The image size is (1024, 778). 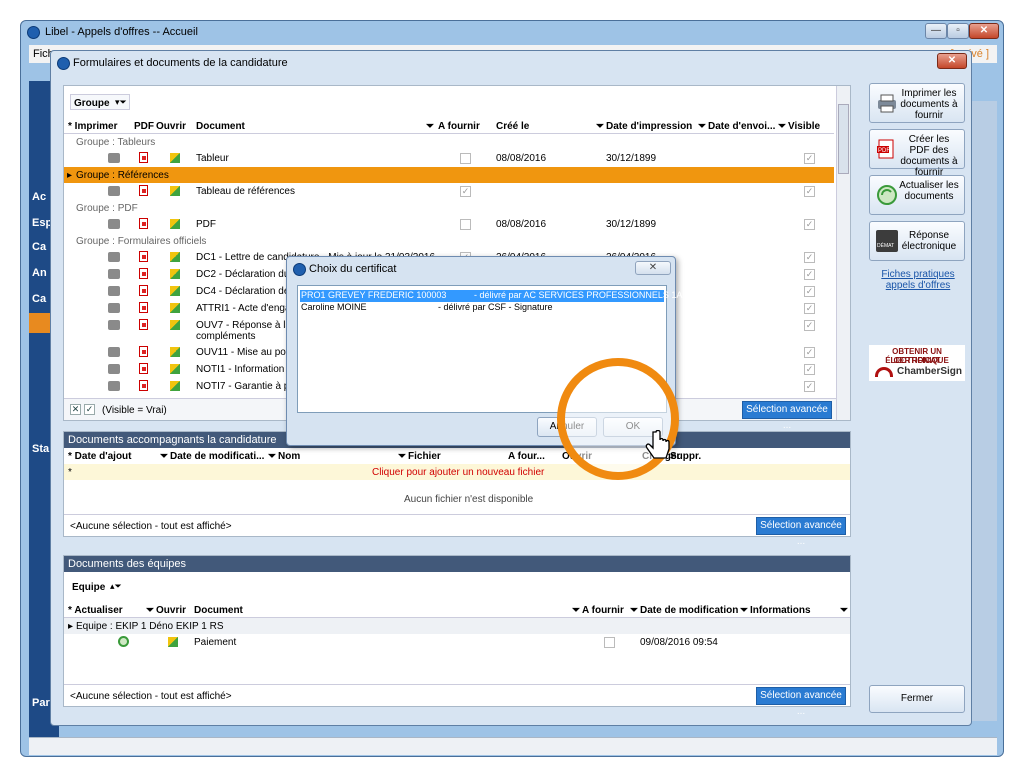 I want to click on team-group-row: ▸ Equipe : EKIP 1 Déno EKIP 1 RS, so click(x=457, y=626).